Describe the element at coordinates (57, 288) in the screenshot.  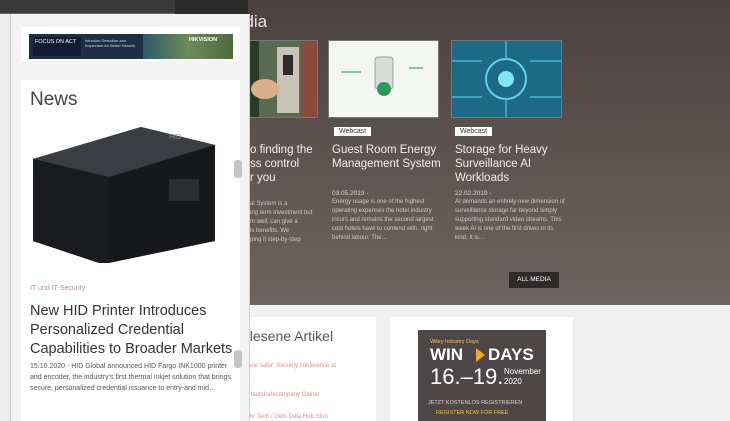
I see `news-category: IT und IT-Security` at that location.